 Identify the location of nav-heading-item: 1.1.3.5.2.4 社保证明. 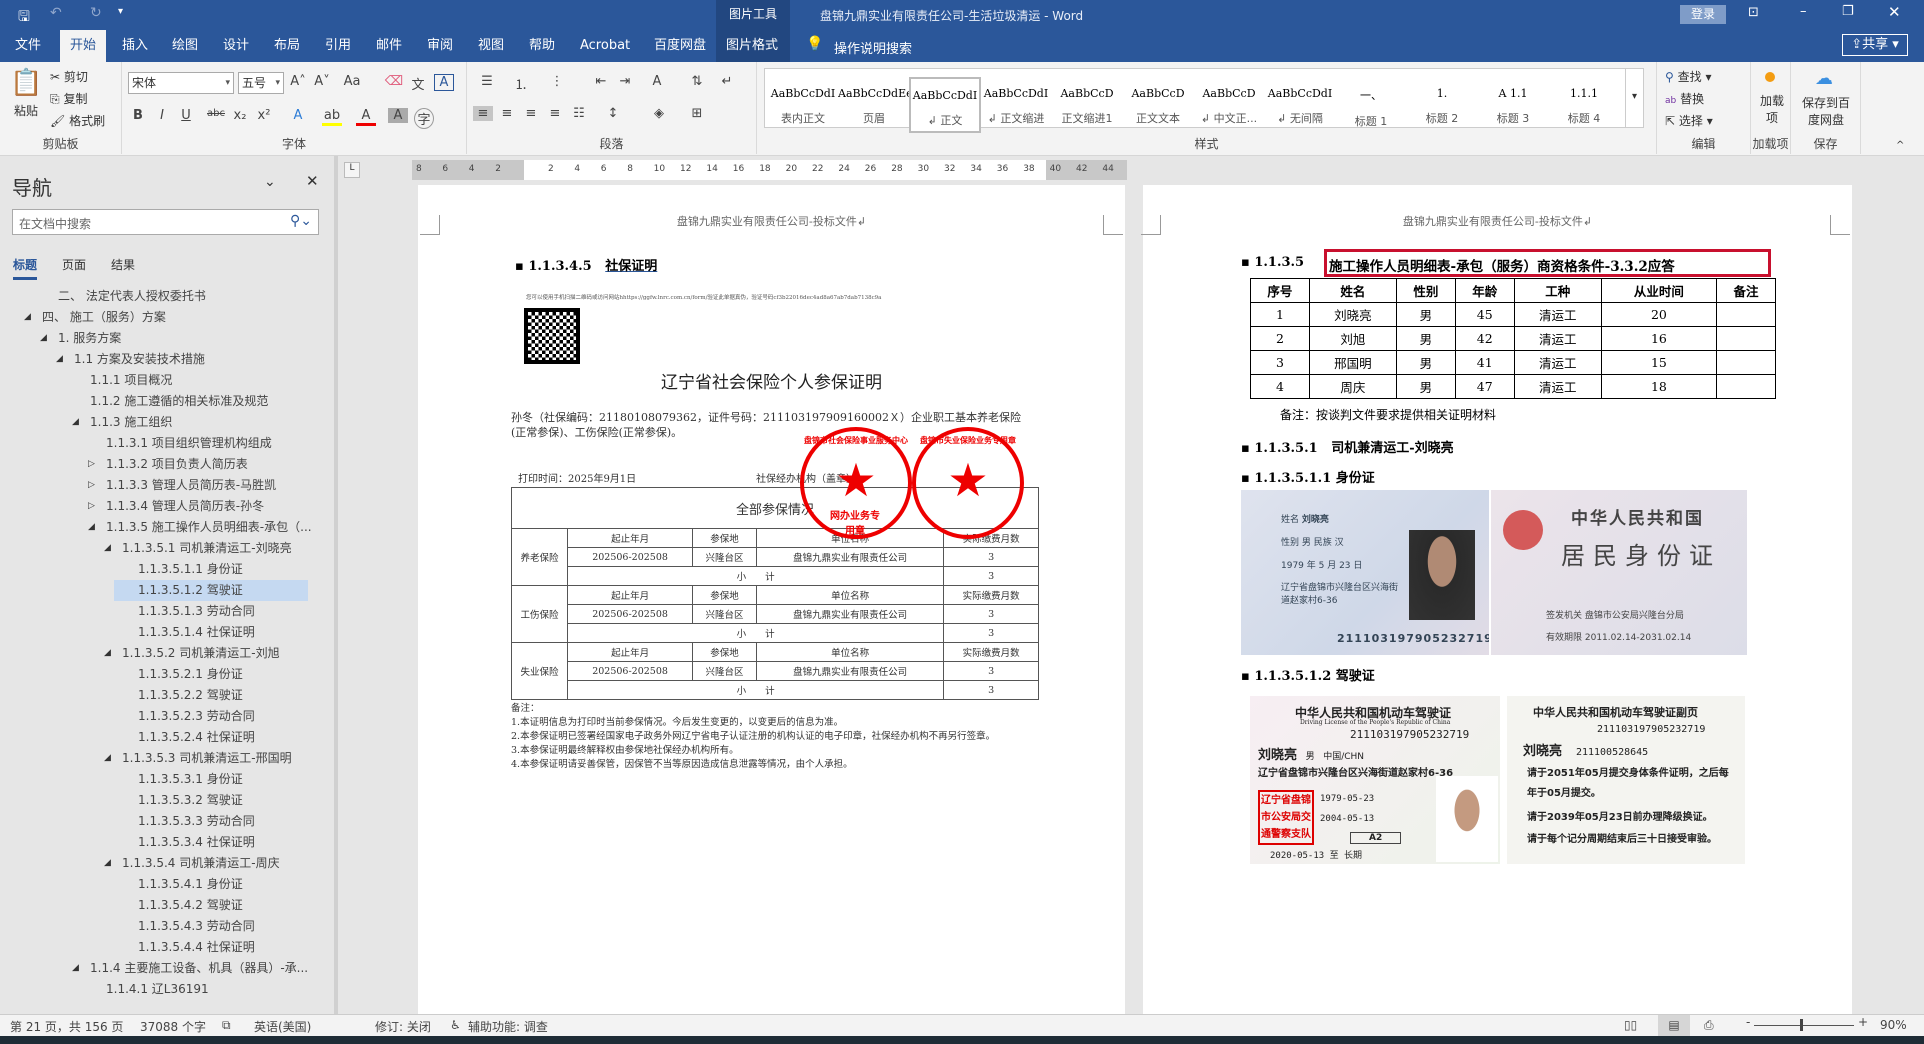
(196, 737).